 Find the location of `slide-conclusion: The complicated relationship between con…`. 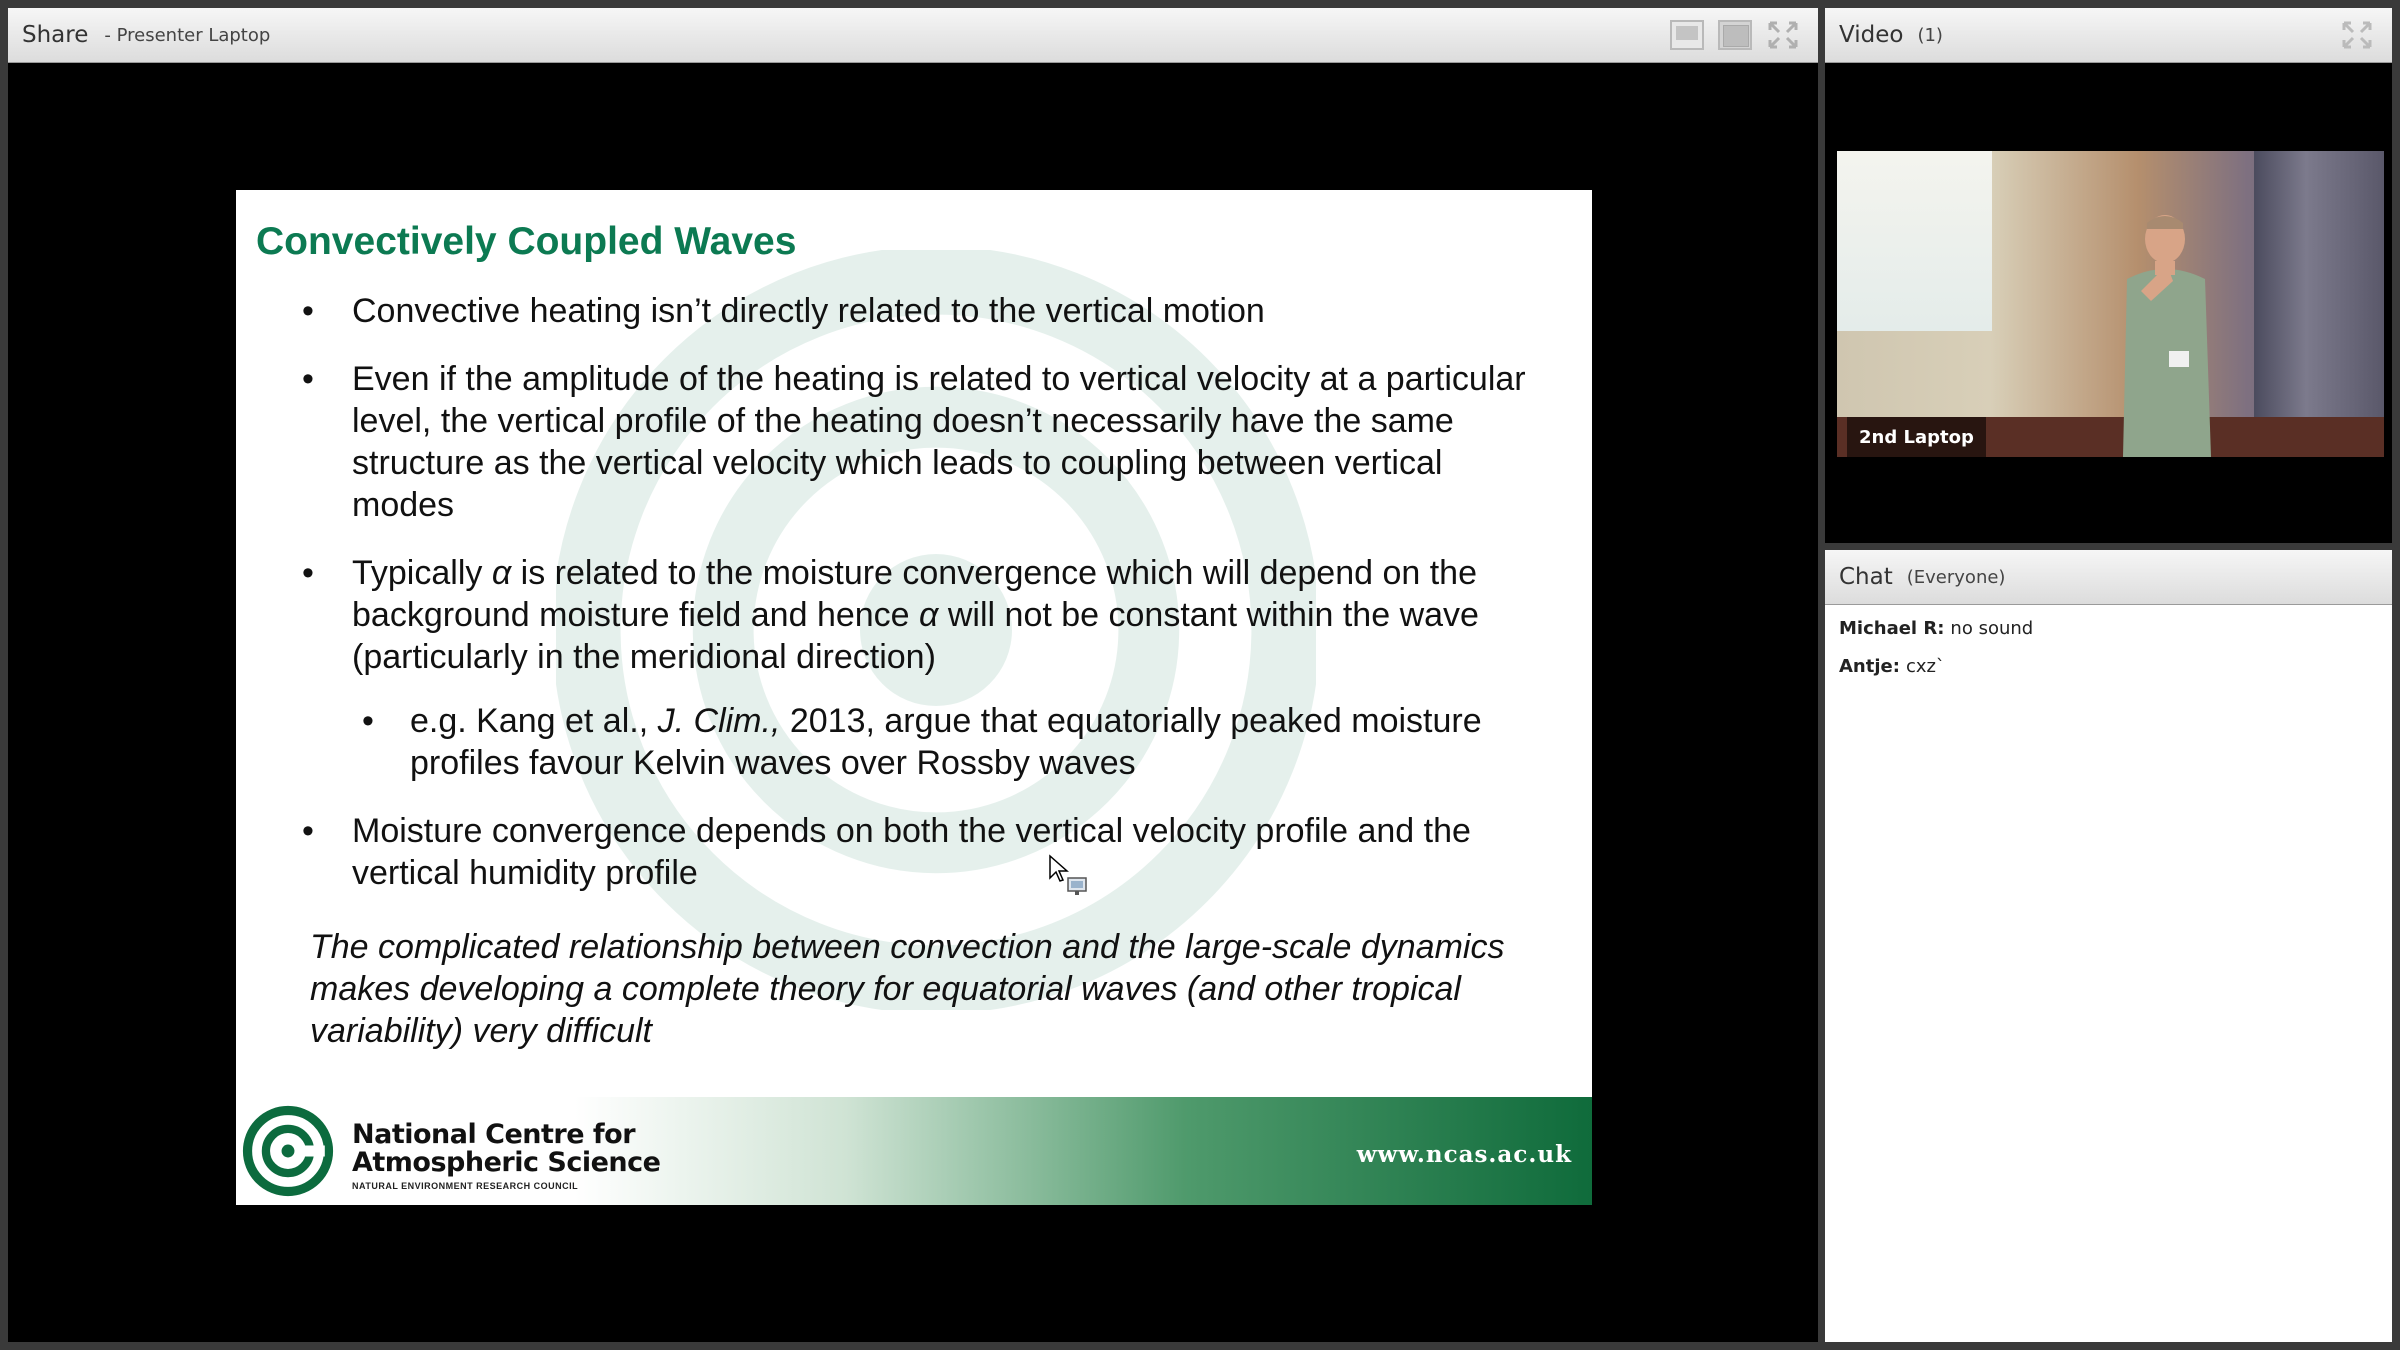

slide-conclusion: The complicated relationship between con… is located at coordinates (907, 989).